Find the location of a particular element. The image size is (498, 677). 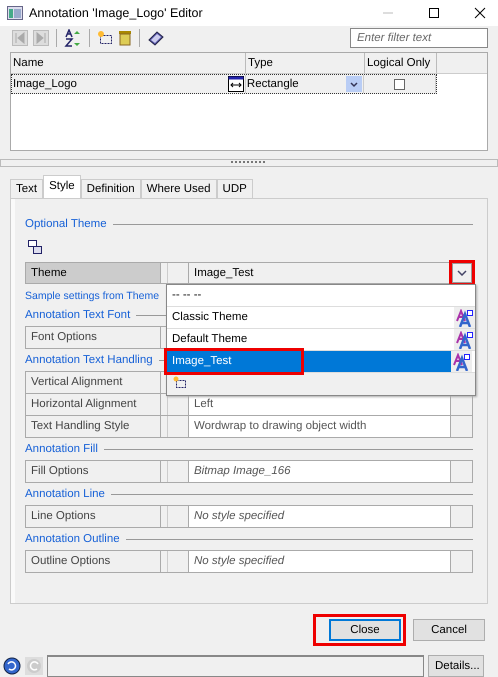

property-value: Bitmap Image_166 is located at coordinates (242, 471).